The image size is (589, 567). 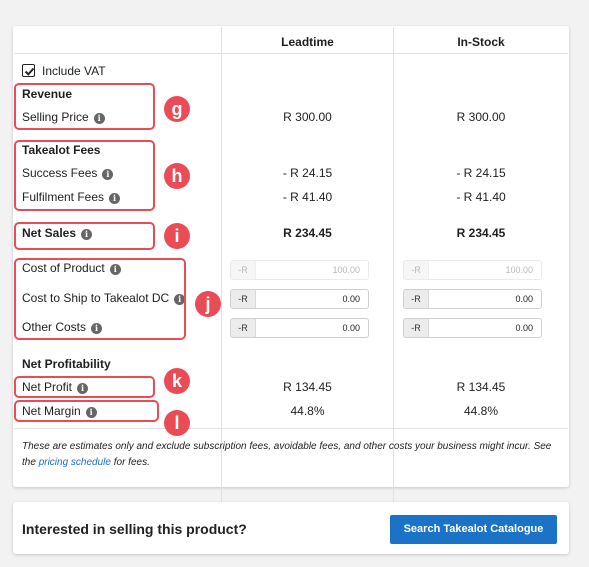 I want to click on header-divider, so click(x=291, y=53).